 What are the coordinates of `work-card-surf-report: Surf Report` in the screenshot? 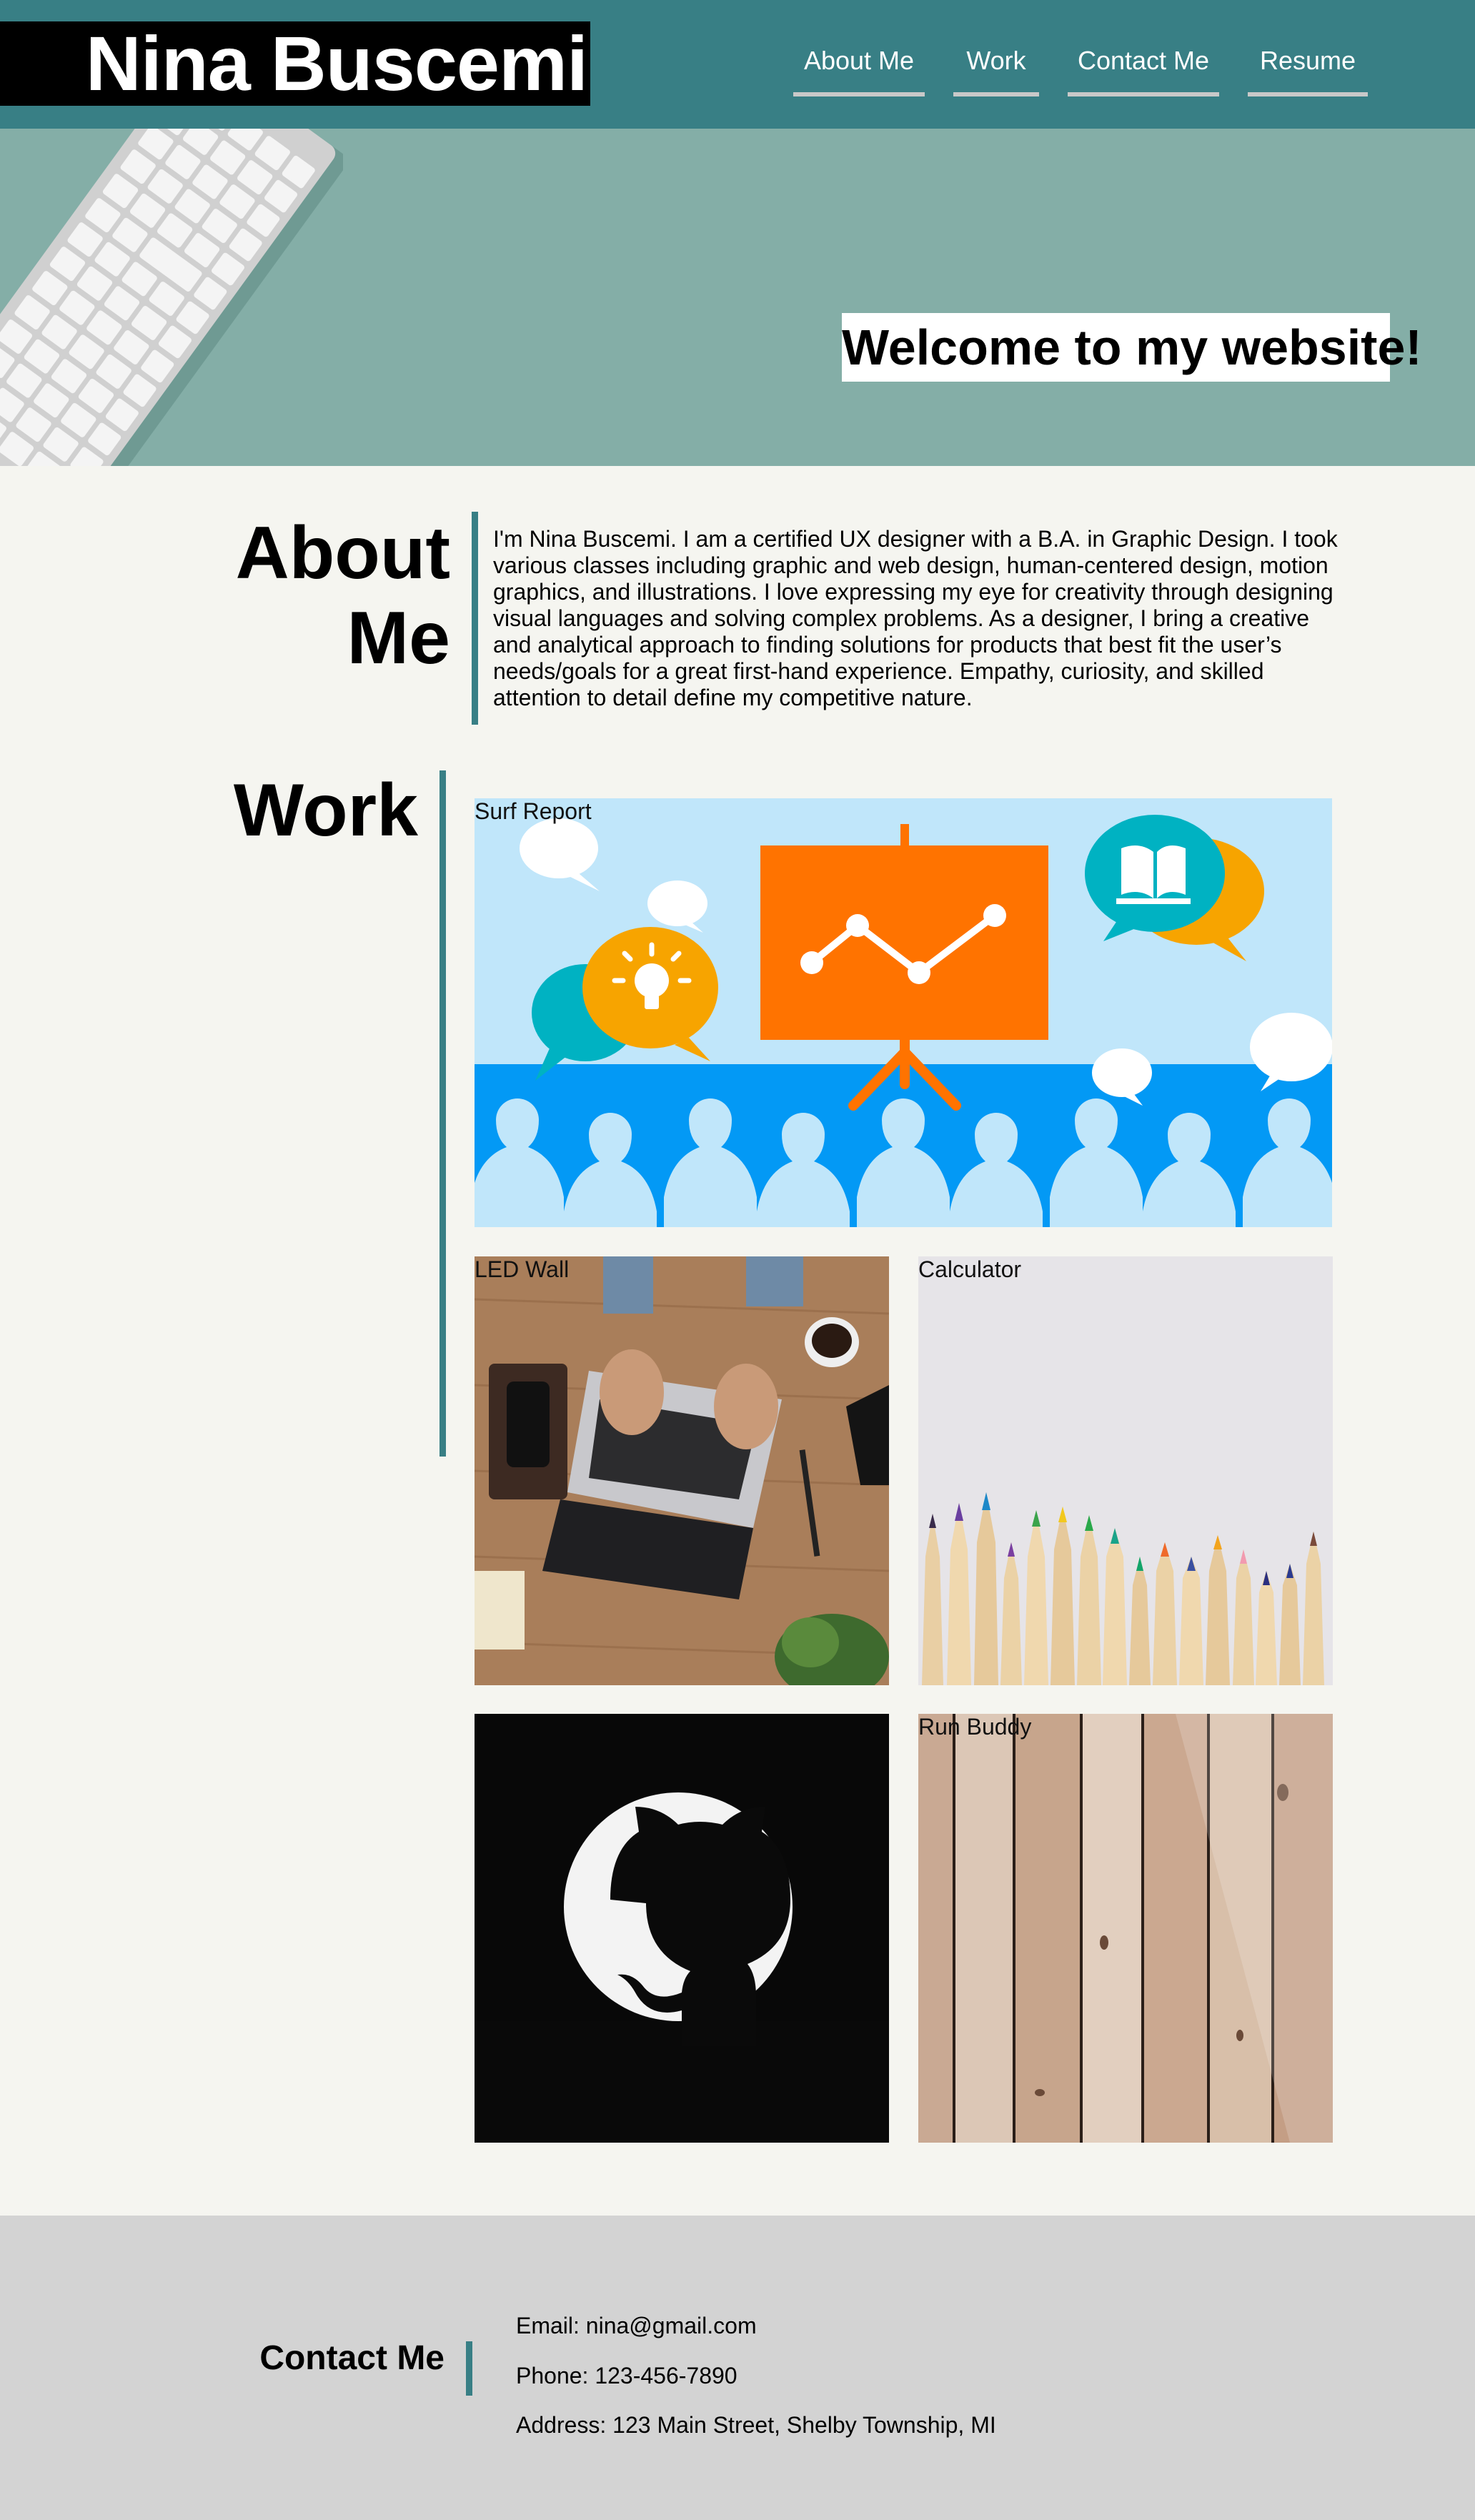 It's located at (903, 1012).